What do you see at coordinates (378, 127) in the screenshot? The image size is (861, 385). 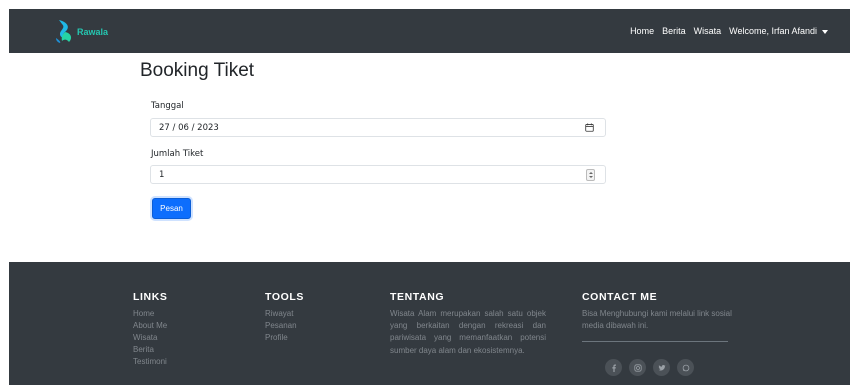 I see `date-input: 27 / 06 / 2023` at bounding box center [378, 127].